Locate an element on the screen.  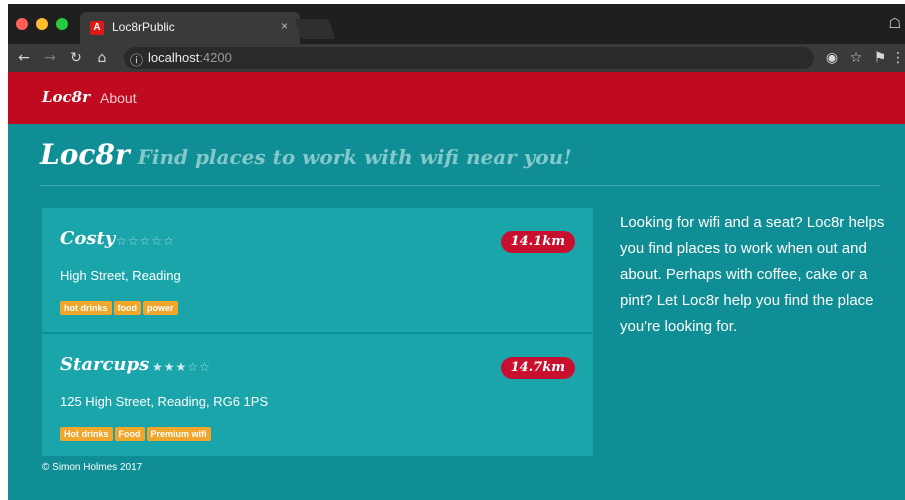
tab-close-icon: × is located at coordinates (284, 26).